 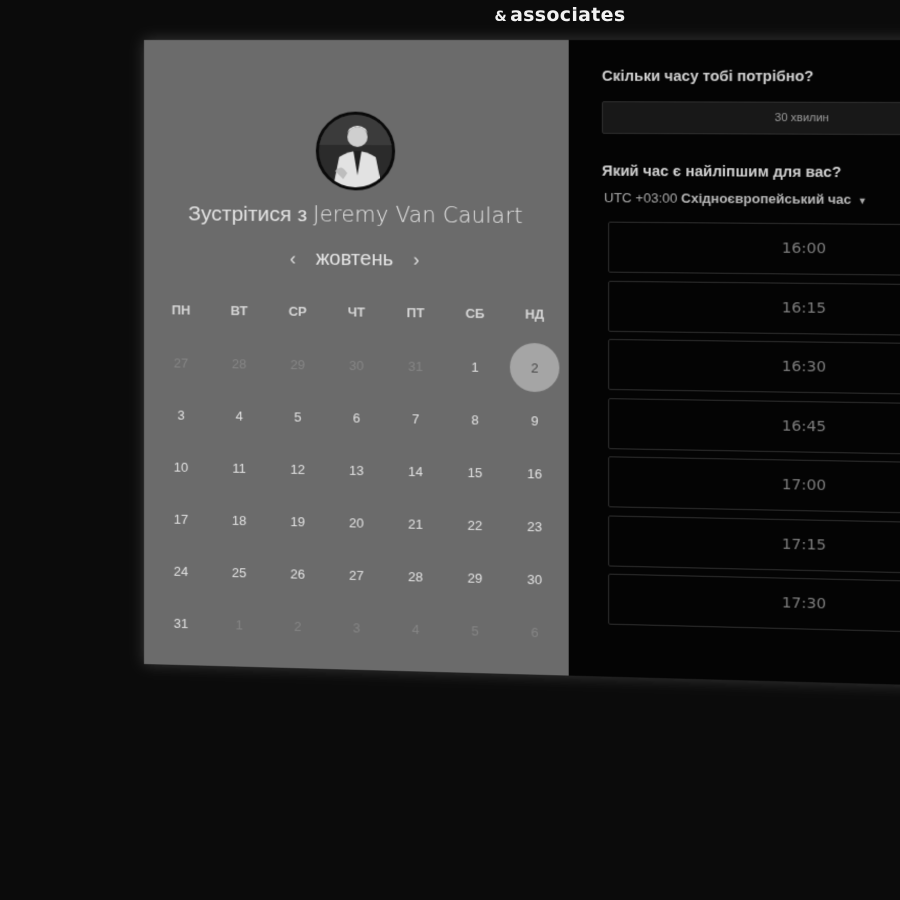 I want to click on calendar-day-label: 26, so click(x=297, y=573).